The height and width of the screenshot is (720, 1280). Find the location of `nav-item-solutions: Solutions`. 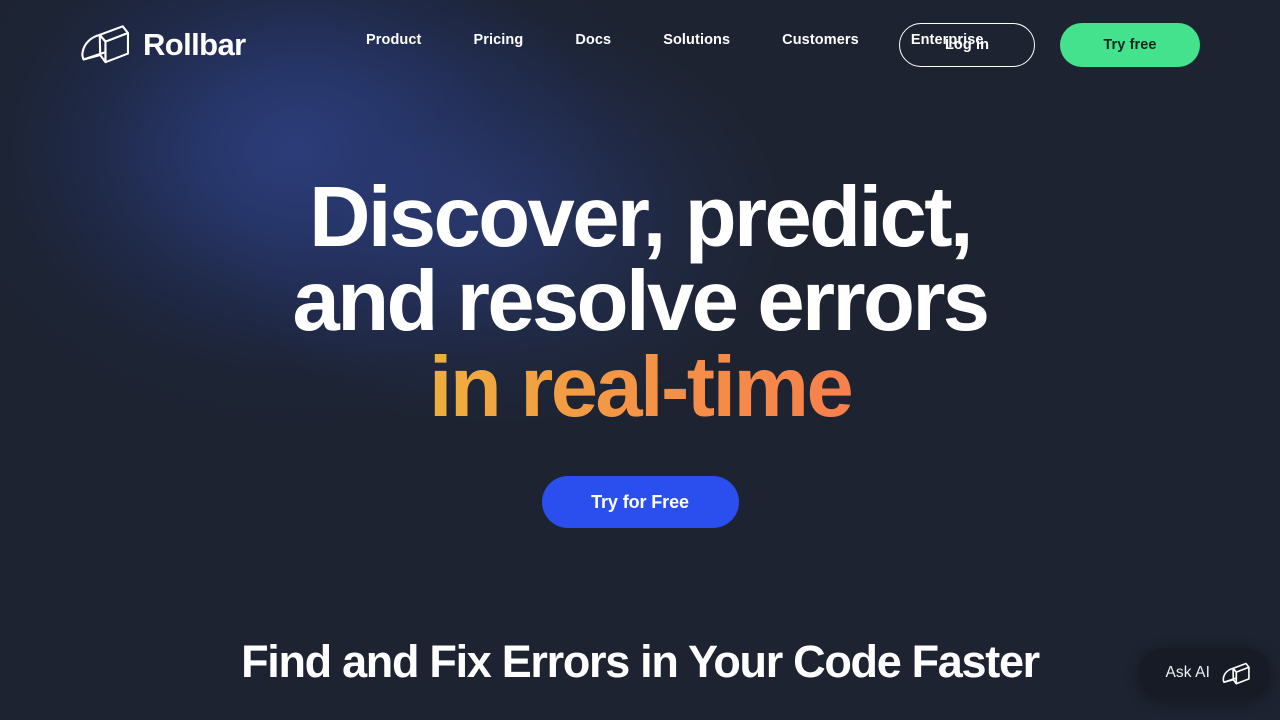

nav-item-solutions: Solutions is located at coordinates (708, 40).